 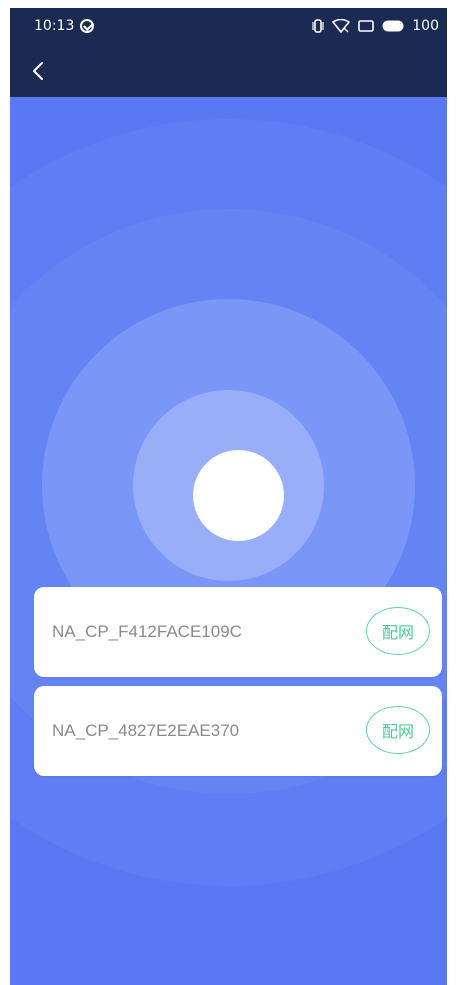 What do you see at coordinates (54, 26) in the screenshot?
I see `status-time: 10:13` at bounding box center [54, 26].